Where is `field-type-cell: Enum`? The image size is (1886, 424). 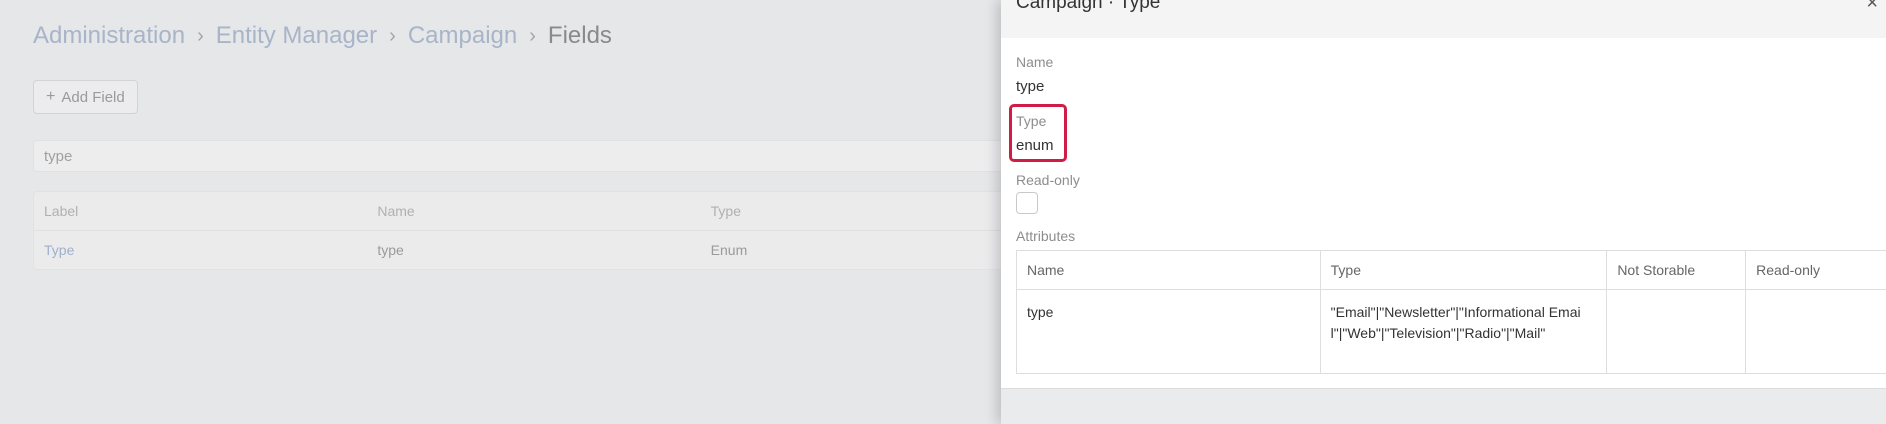
field-type-cell: Enum is located at coordinates (729, 250).